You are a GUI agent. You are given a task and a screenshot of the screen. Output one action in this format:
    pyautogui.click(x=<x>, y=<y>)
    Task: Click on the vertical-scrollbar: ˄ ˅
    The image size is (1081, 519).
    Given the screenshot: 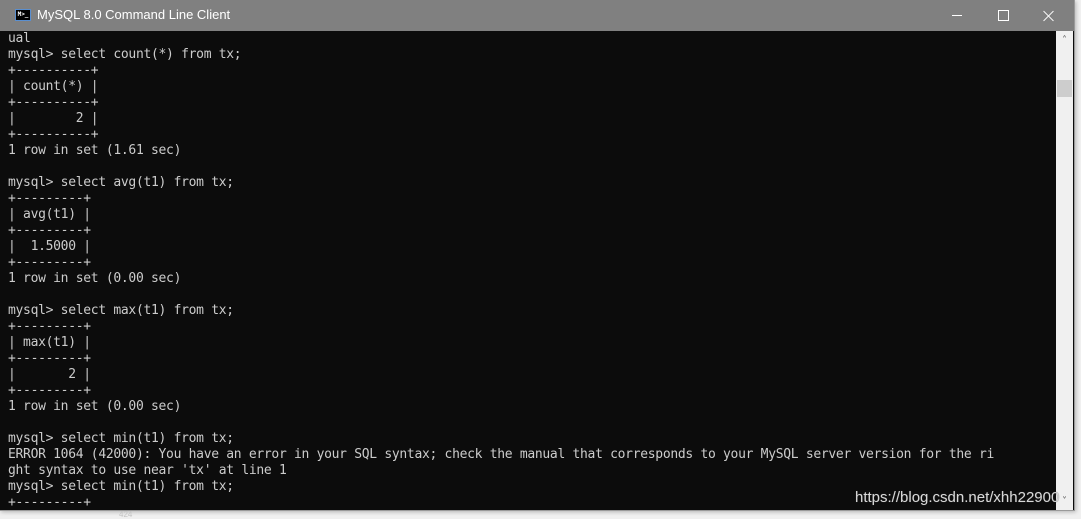 What is the action you would take?
    pyautogui.click(x=1064, y=270)
    